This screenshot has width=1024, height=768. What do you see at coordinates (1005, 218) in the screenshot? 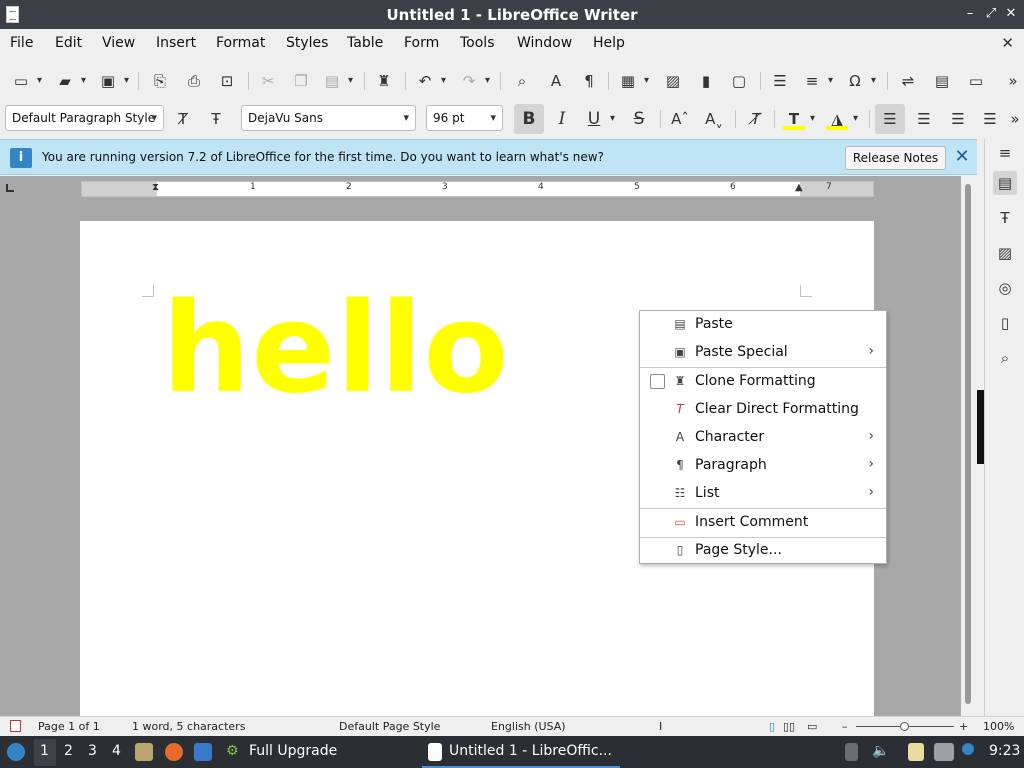
I see `styles-icon: Ŧ` at bounding box center [1005, 218].